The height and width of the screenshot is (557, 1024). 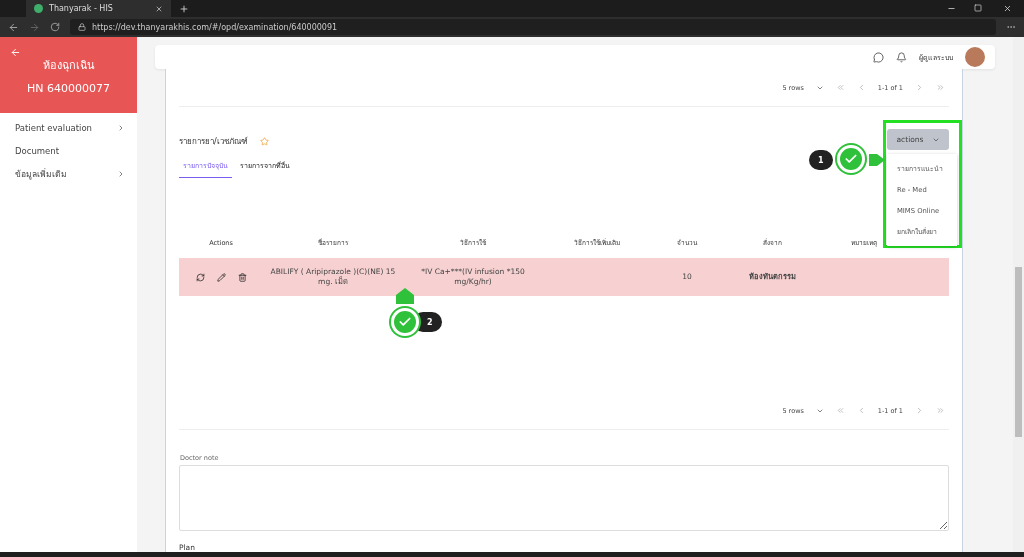 What do you see at coordinates (68, 65) in the screenshot?
I see `department-name: ห้องฉุกเฉิน` at bounding box center [68, 65].